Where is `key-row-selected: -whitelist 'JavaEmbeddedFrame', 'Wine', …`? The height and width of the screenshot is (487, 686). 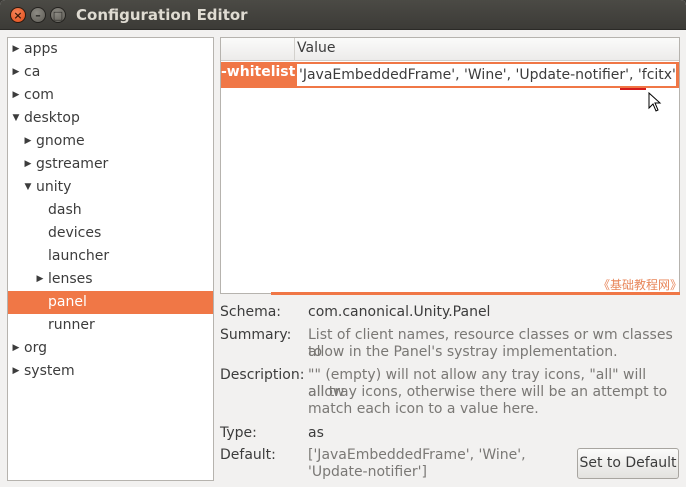 key-row-selected: -whitelist 'JavaEmbeddedFrame', 'Wine', … is located at coordinates (450, 75).